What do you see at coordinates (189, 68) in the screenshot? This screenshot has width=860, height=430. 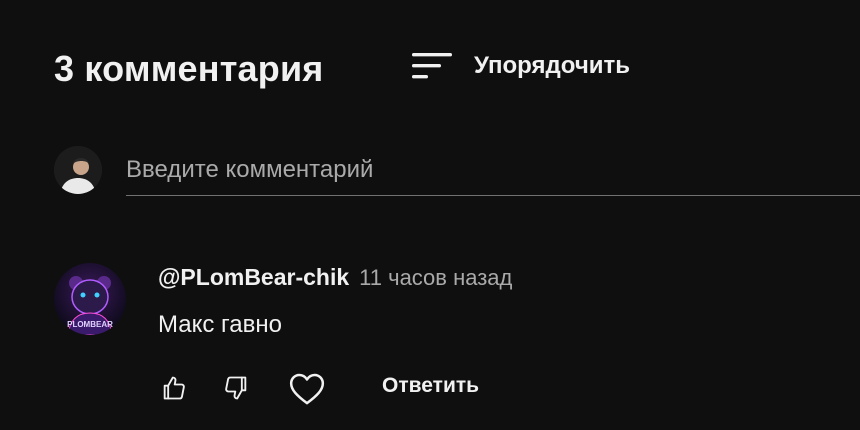 I see `comment-count: 3 комментария` at bounding box center [189, 68].